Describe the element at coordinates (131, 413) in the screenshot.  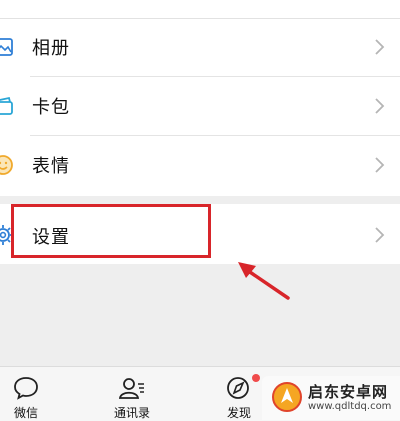
I see `tab-label: 通讯录` at that location.